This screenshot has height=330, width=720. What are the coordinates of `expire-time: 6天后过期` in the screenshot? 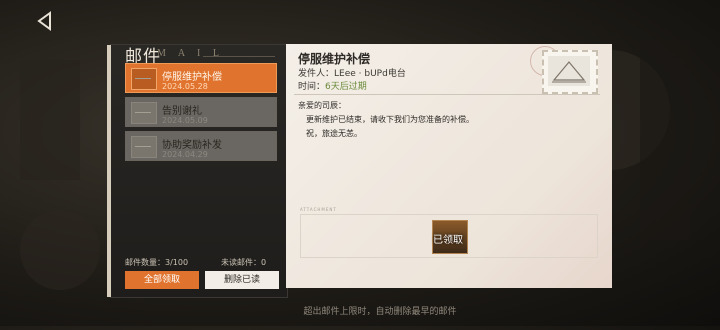 It's located at (346, 87).